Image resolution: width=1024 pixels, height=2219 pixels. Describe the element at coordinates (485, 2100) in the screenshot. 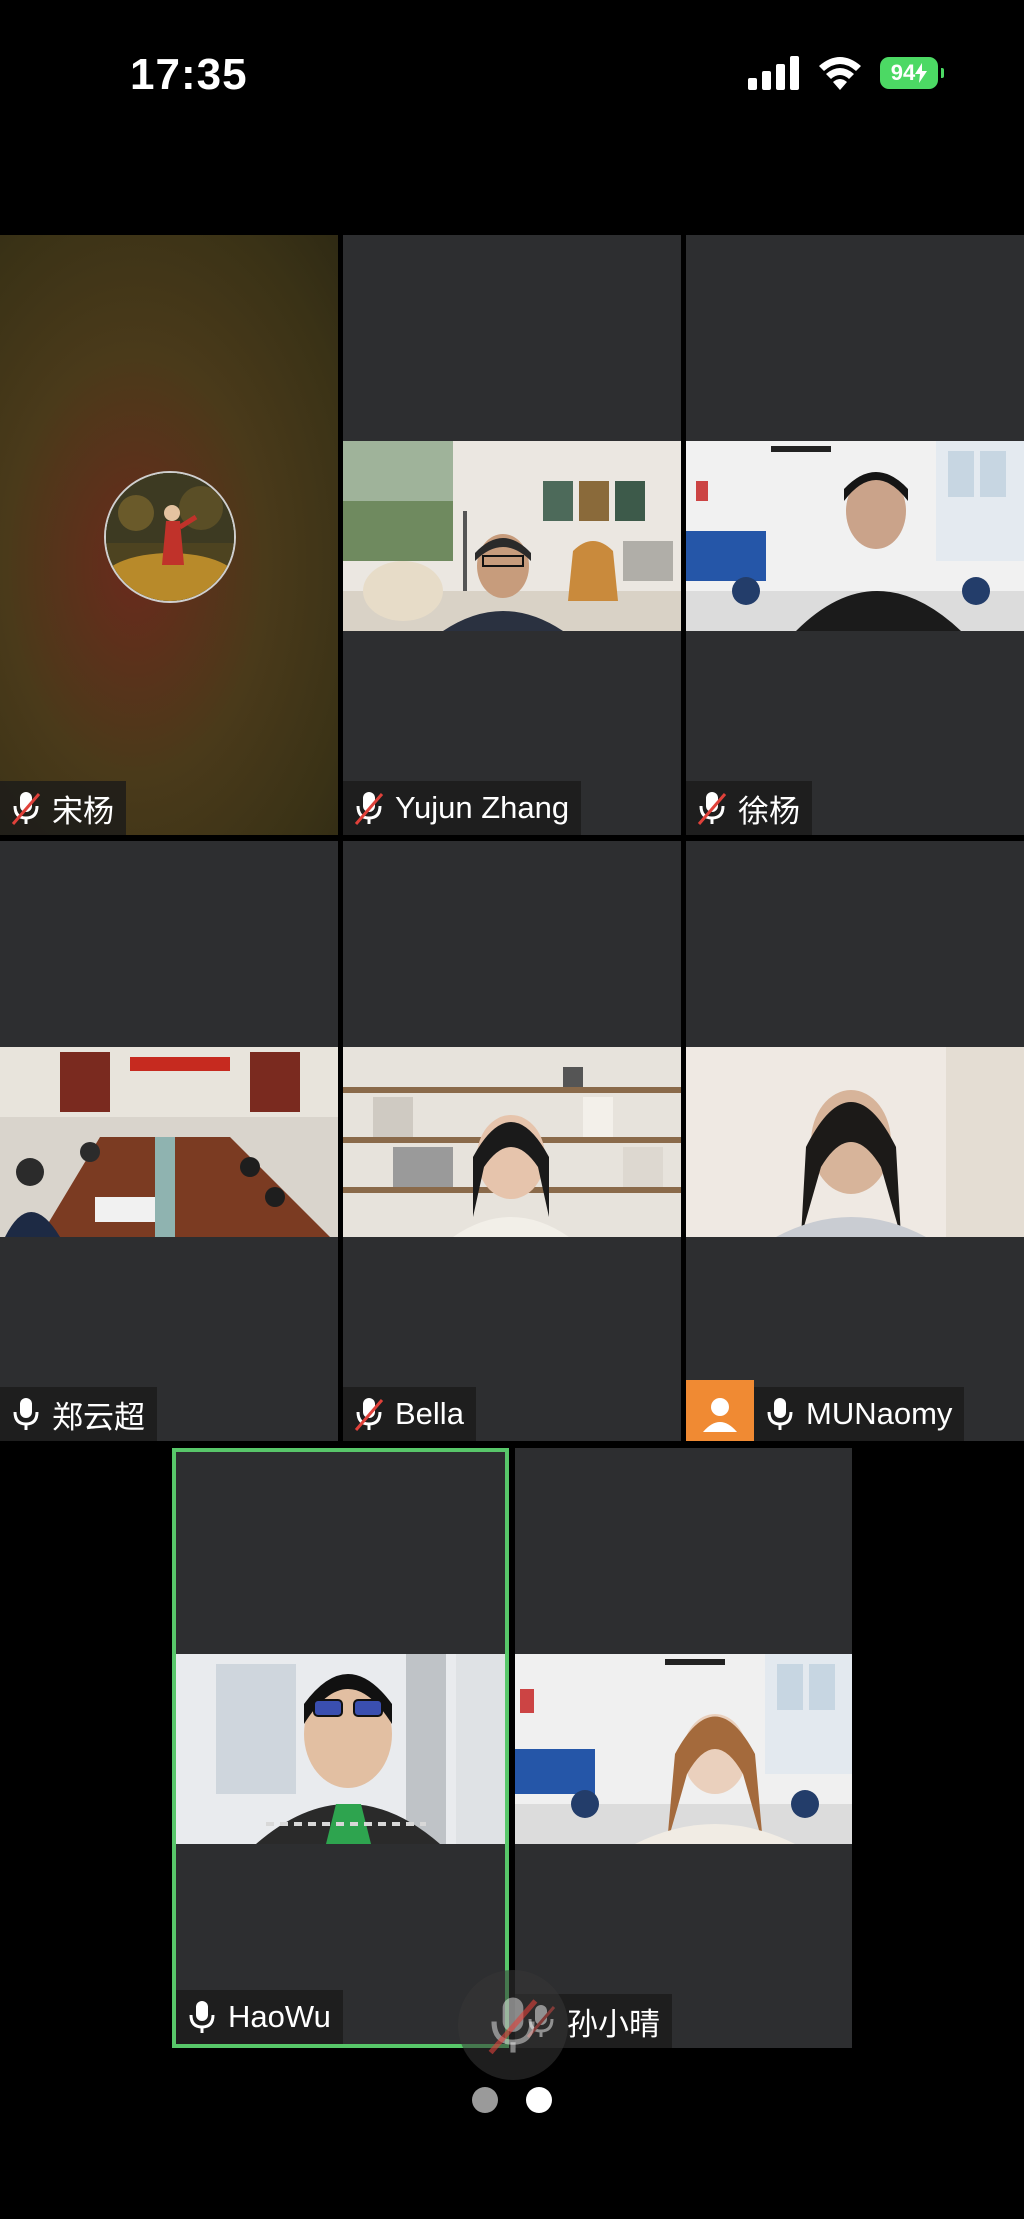

I see `page-dot` at that location.